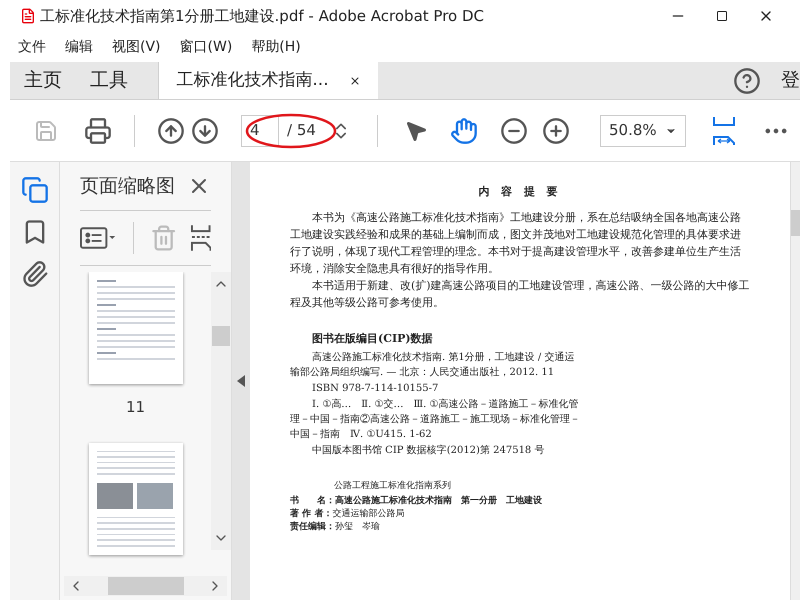  I want to click on page-number-field: 4, so click(260, 130).